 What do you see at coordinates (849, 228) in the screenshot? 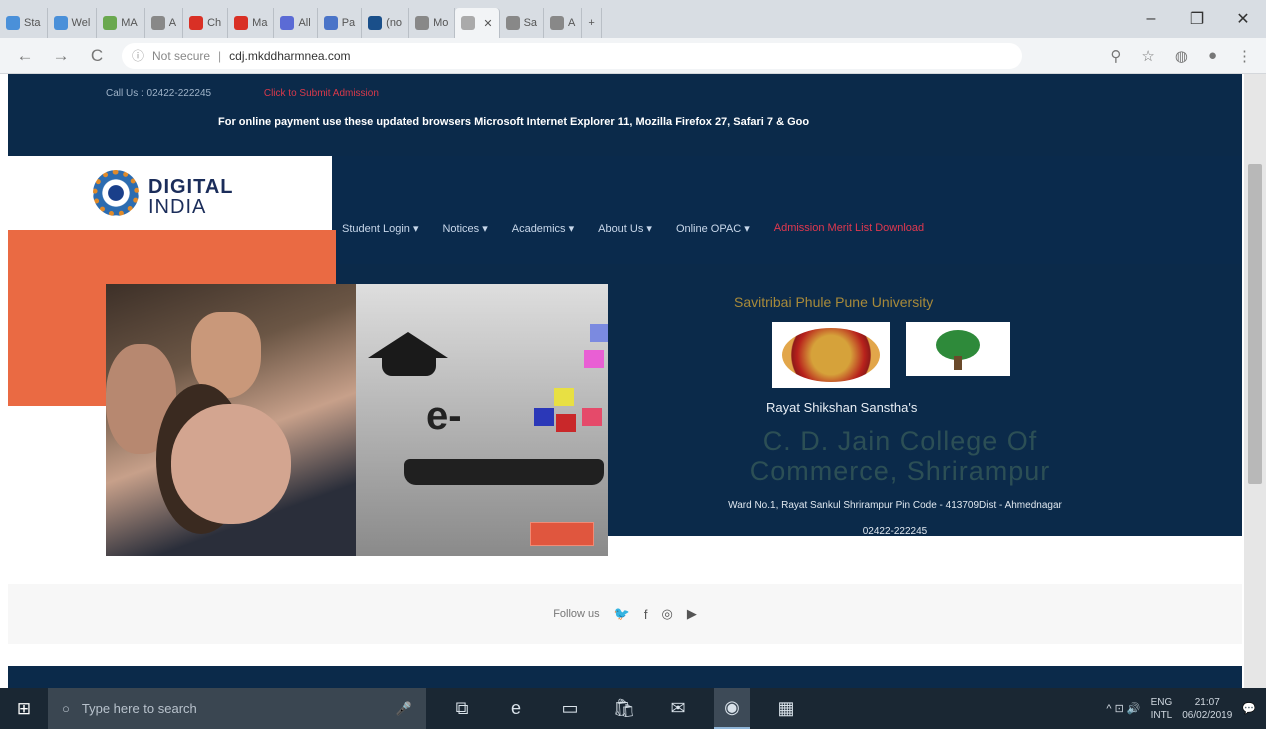
I see `menu-merit-list: Admission Merit List Download` at bounding box center [849, 228].